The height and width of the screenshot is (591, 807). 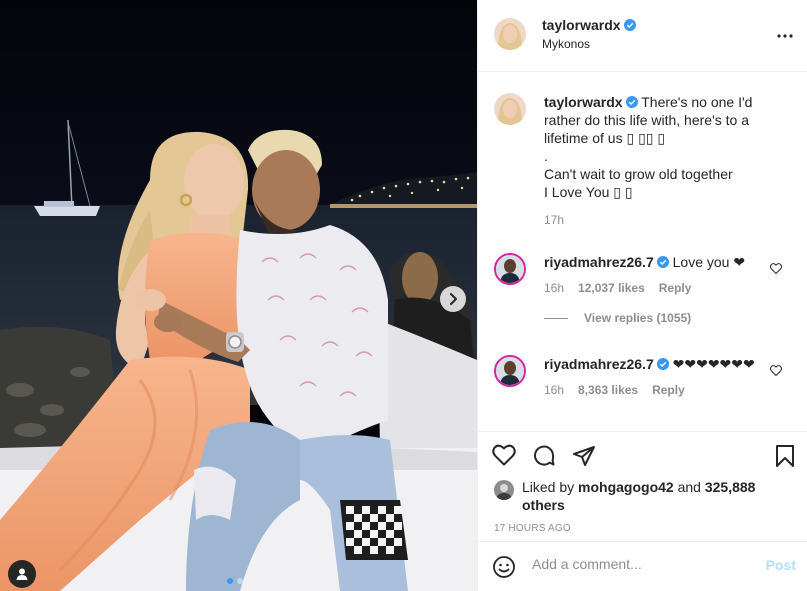 I want to click on post-location: Mykonos, so click(x=566, y=44).